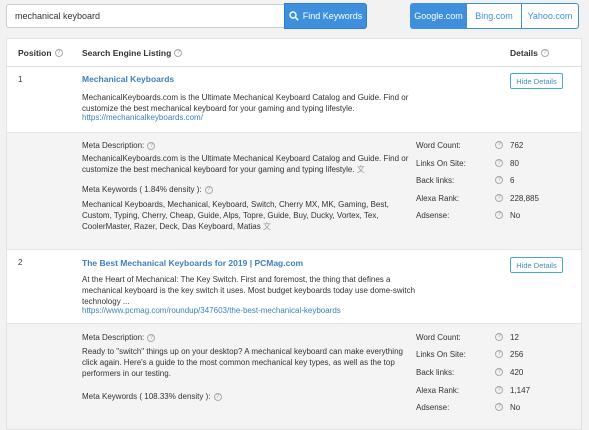  What do you see at coordinates (524, 198) in the screenshot?
I see `alexa-rank-value: 228,885` at bounding box center [524, 198].